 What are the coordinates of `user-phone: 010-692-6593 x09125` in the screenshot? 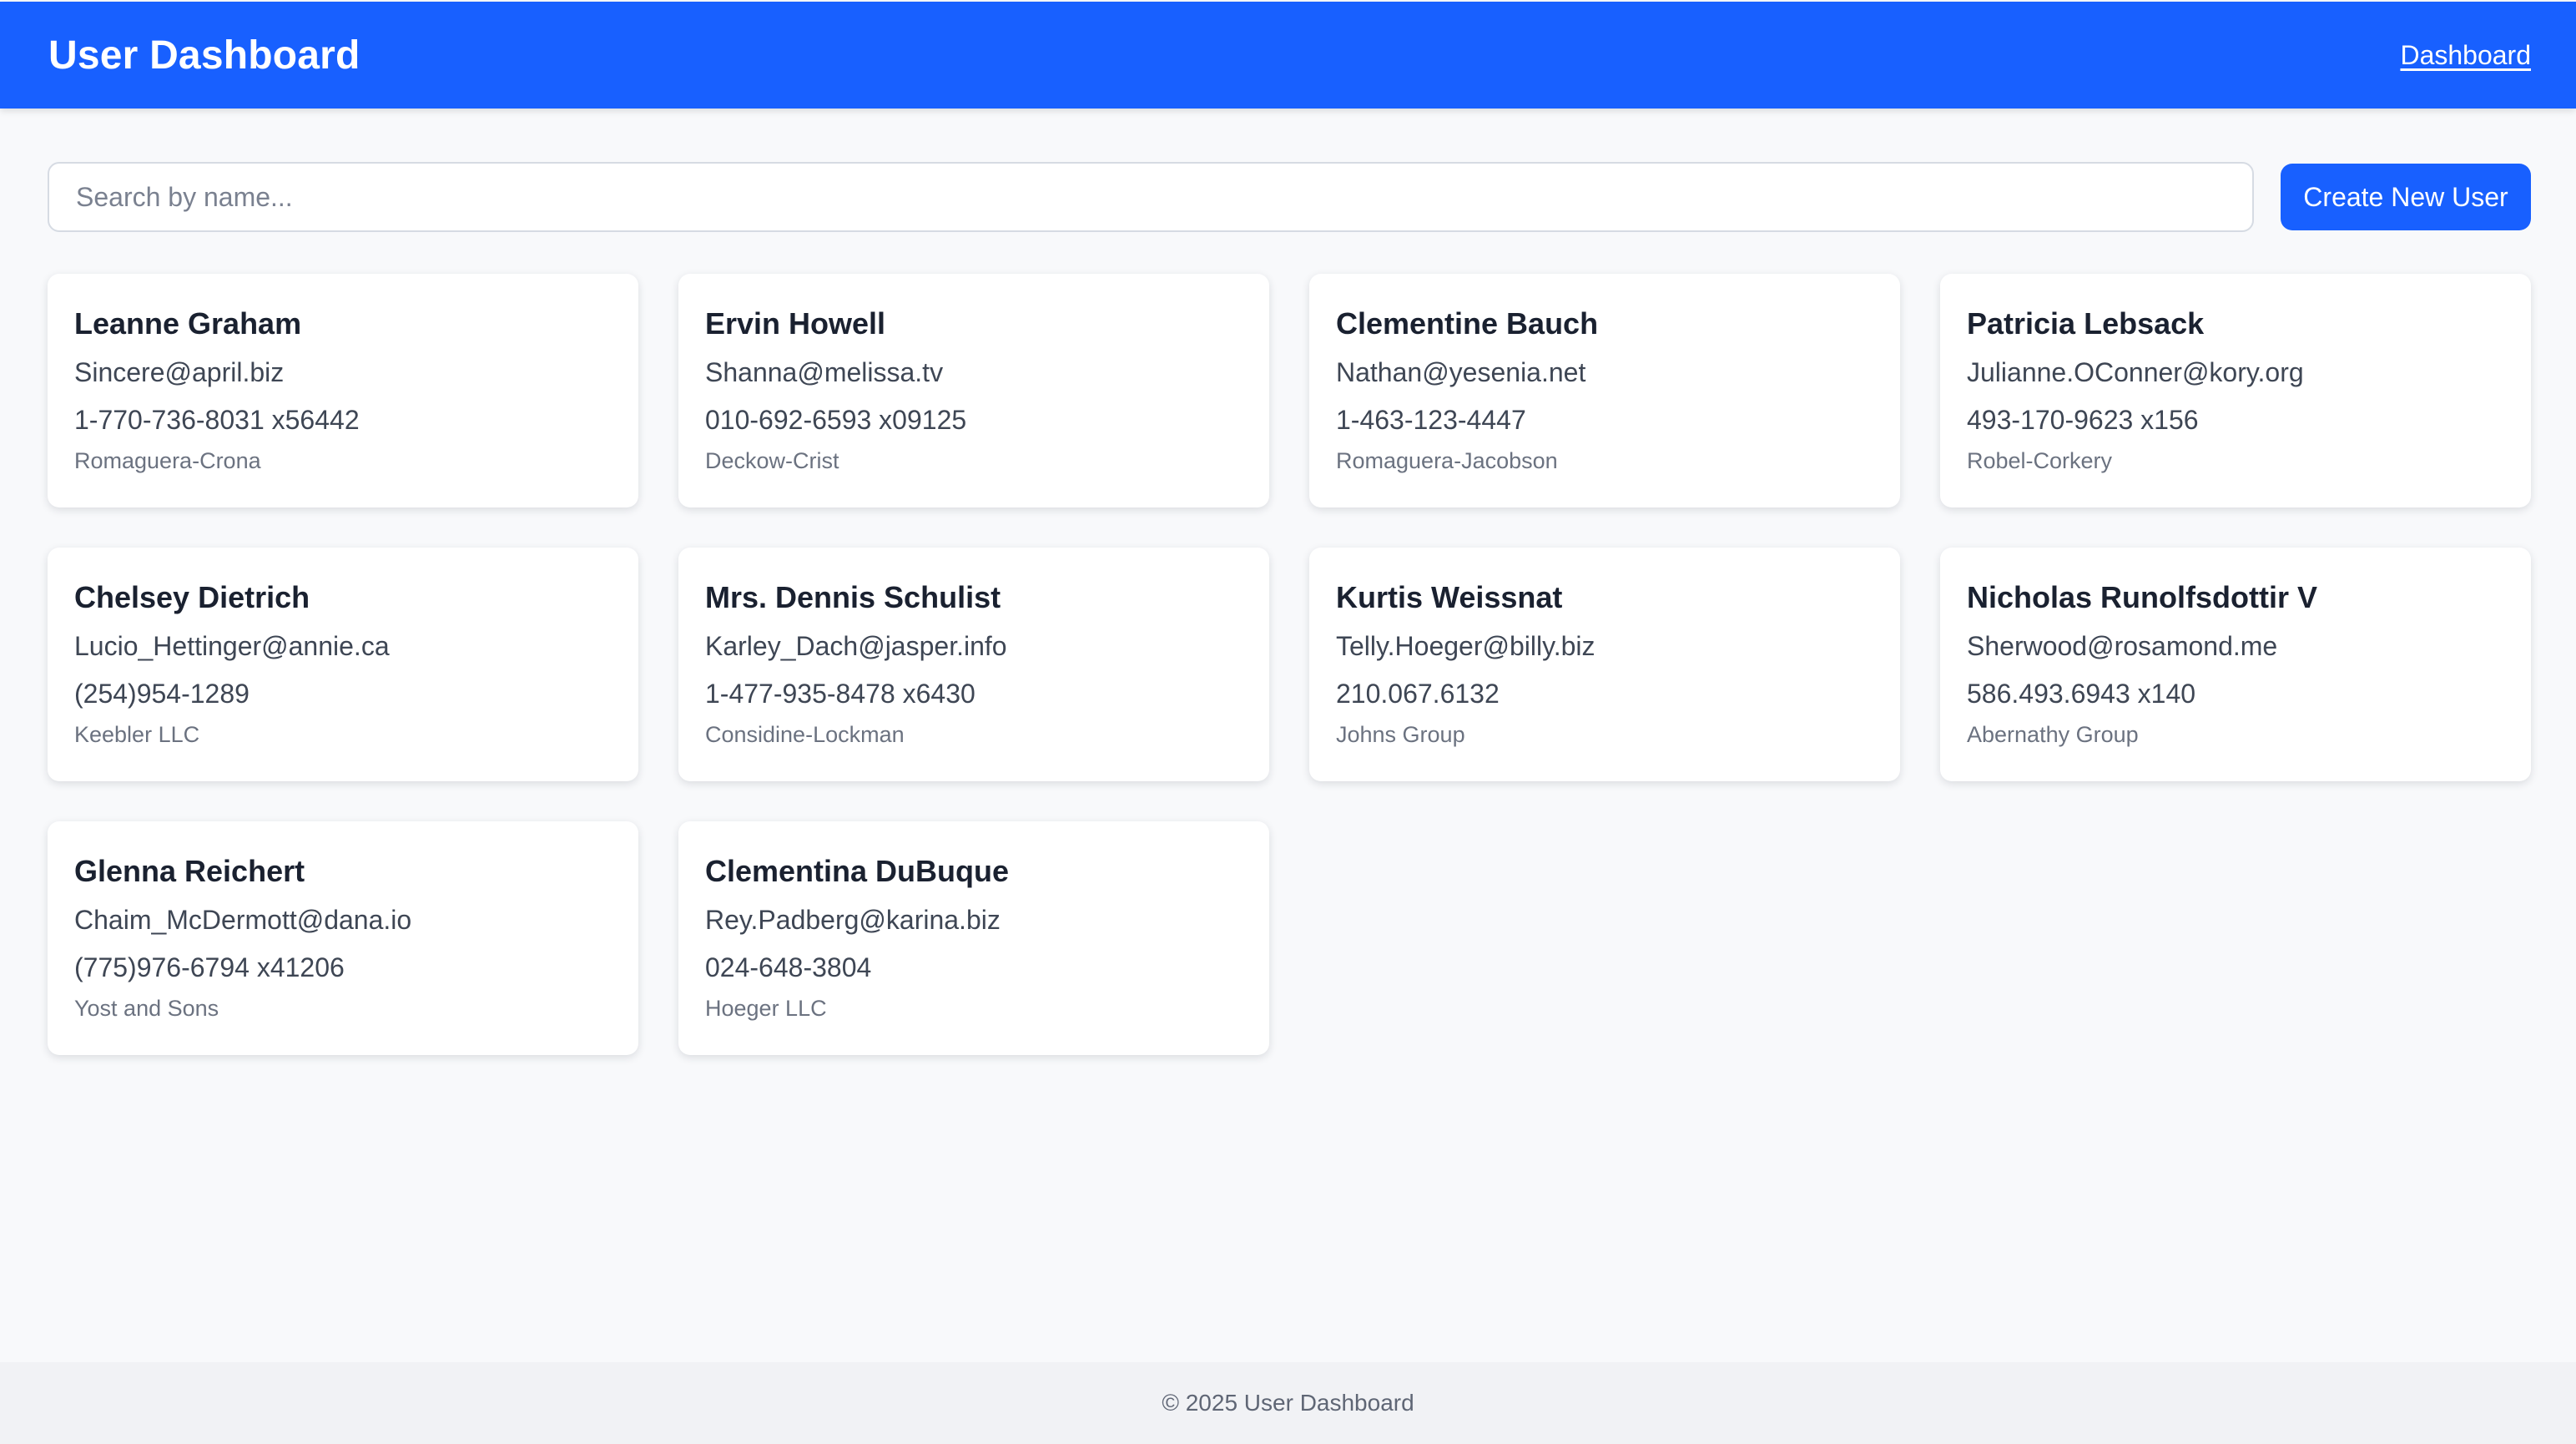 It's located at (836, 419).